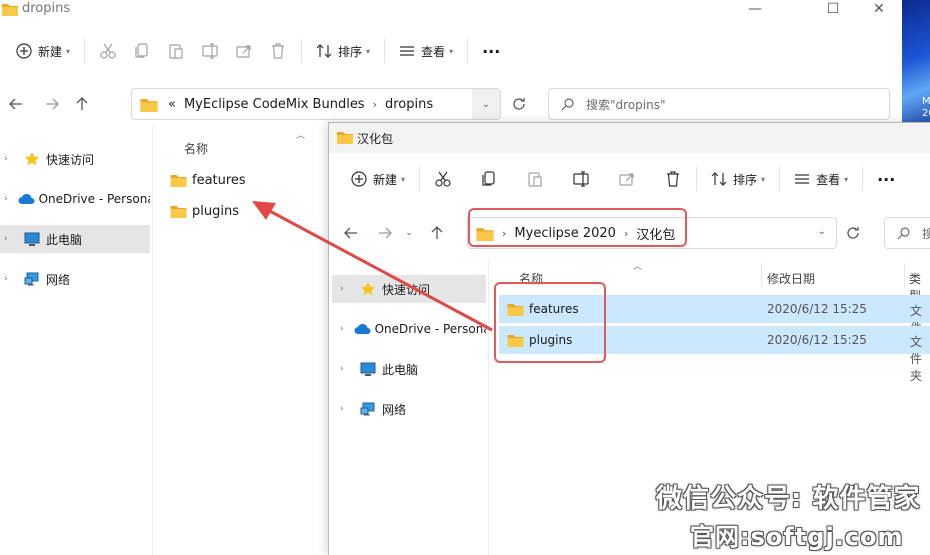 This screenshot has height=555, width=930. Describe the element at coordinates (788, 499) in the screenshot. I see `watermark-line1: 微信公众号: 软件管家` at that location.